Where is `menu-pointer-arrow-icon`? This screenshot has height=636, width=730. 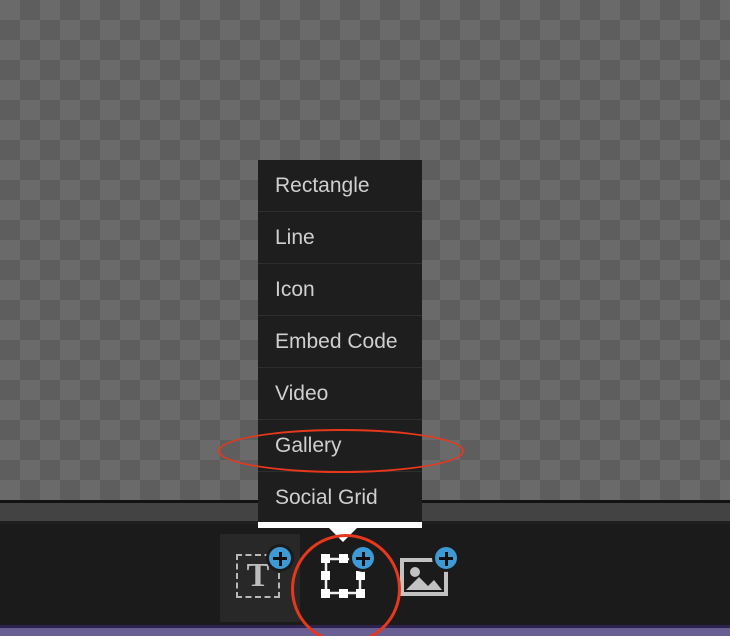
menu-pointer-arrow-icon is located at coordinates (343, 535).